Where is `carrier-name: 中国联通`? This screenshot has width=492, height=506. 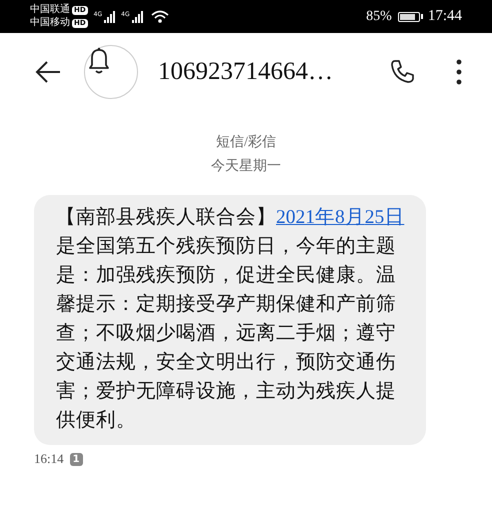
carrier-name: 中国联通 is located at coordinates (50, 10).